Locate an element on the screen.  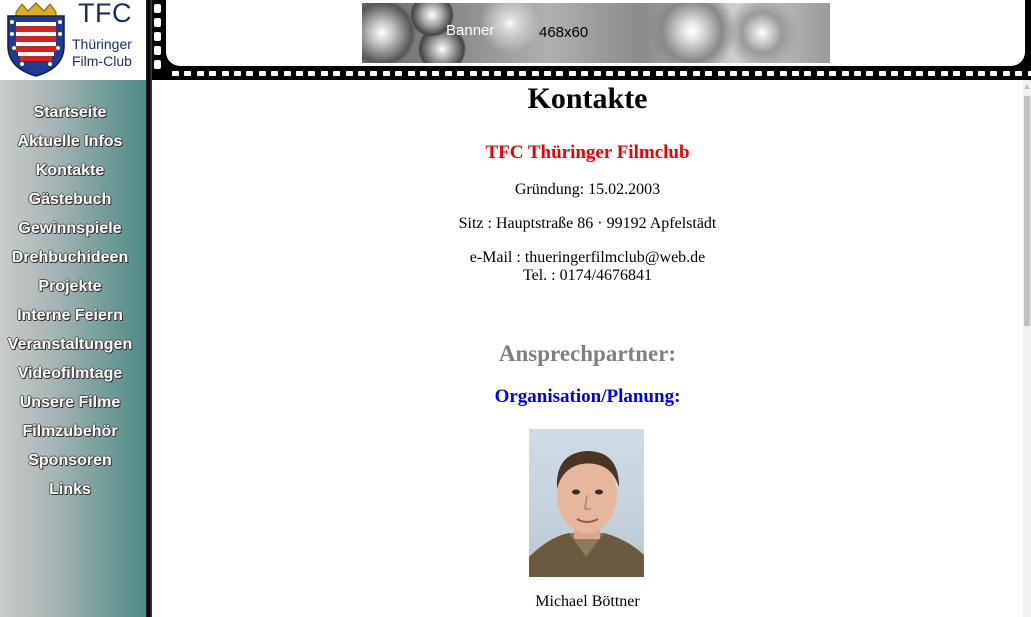
scroll-up-arrow-icon: ▲ is located at coordinates (1027, 87).